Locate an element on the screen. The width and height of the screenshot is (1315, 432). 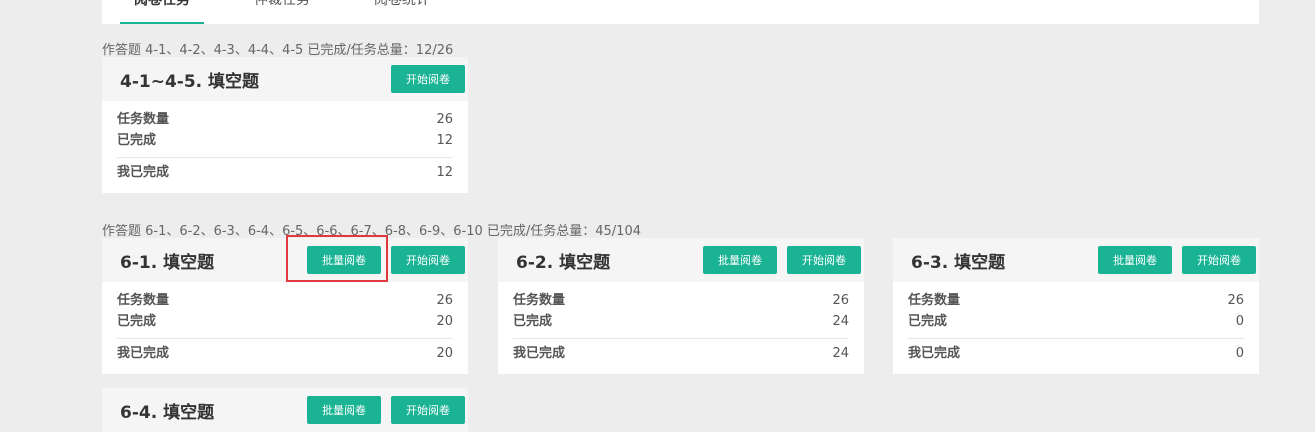
completed-value: 20 is located at coordinates (444, 321).